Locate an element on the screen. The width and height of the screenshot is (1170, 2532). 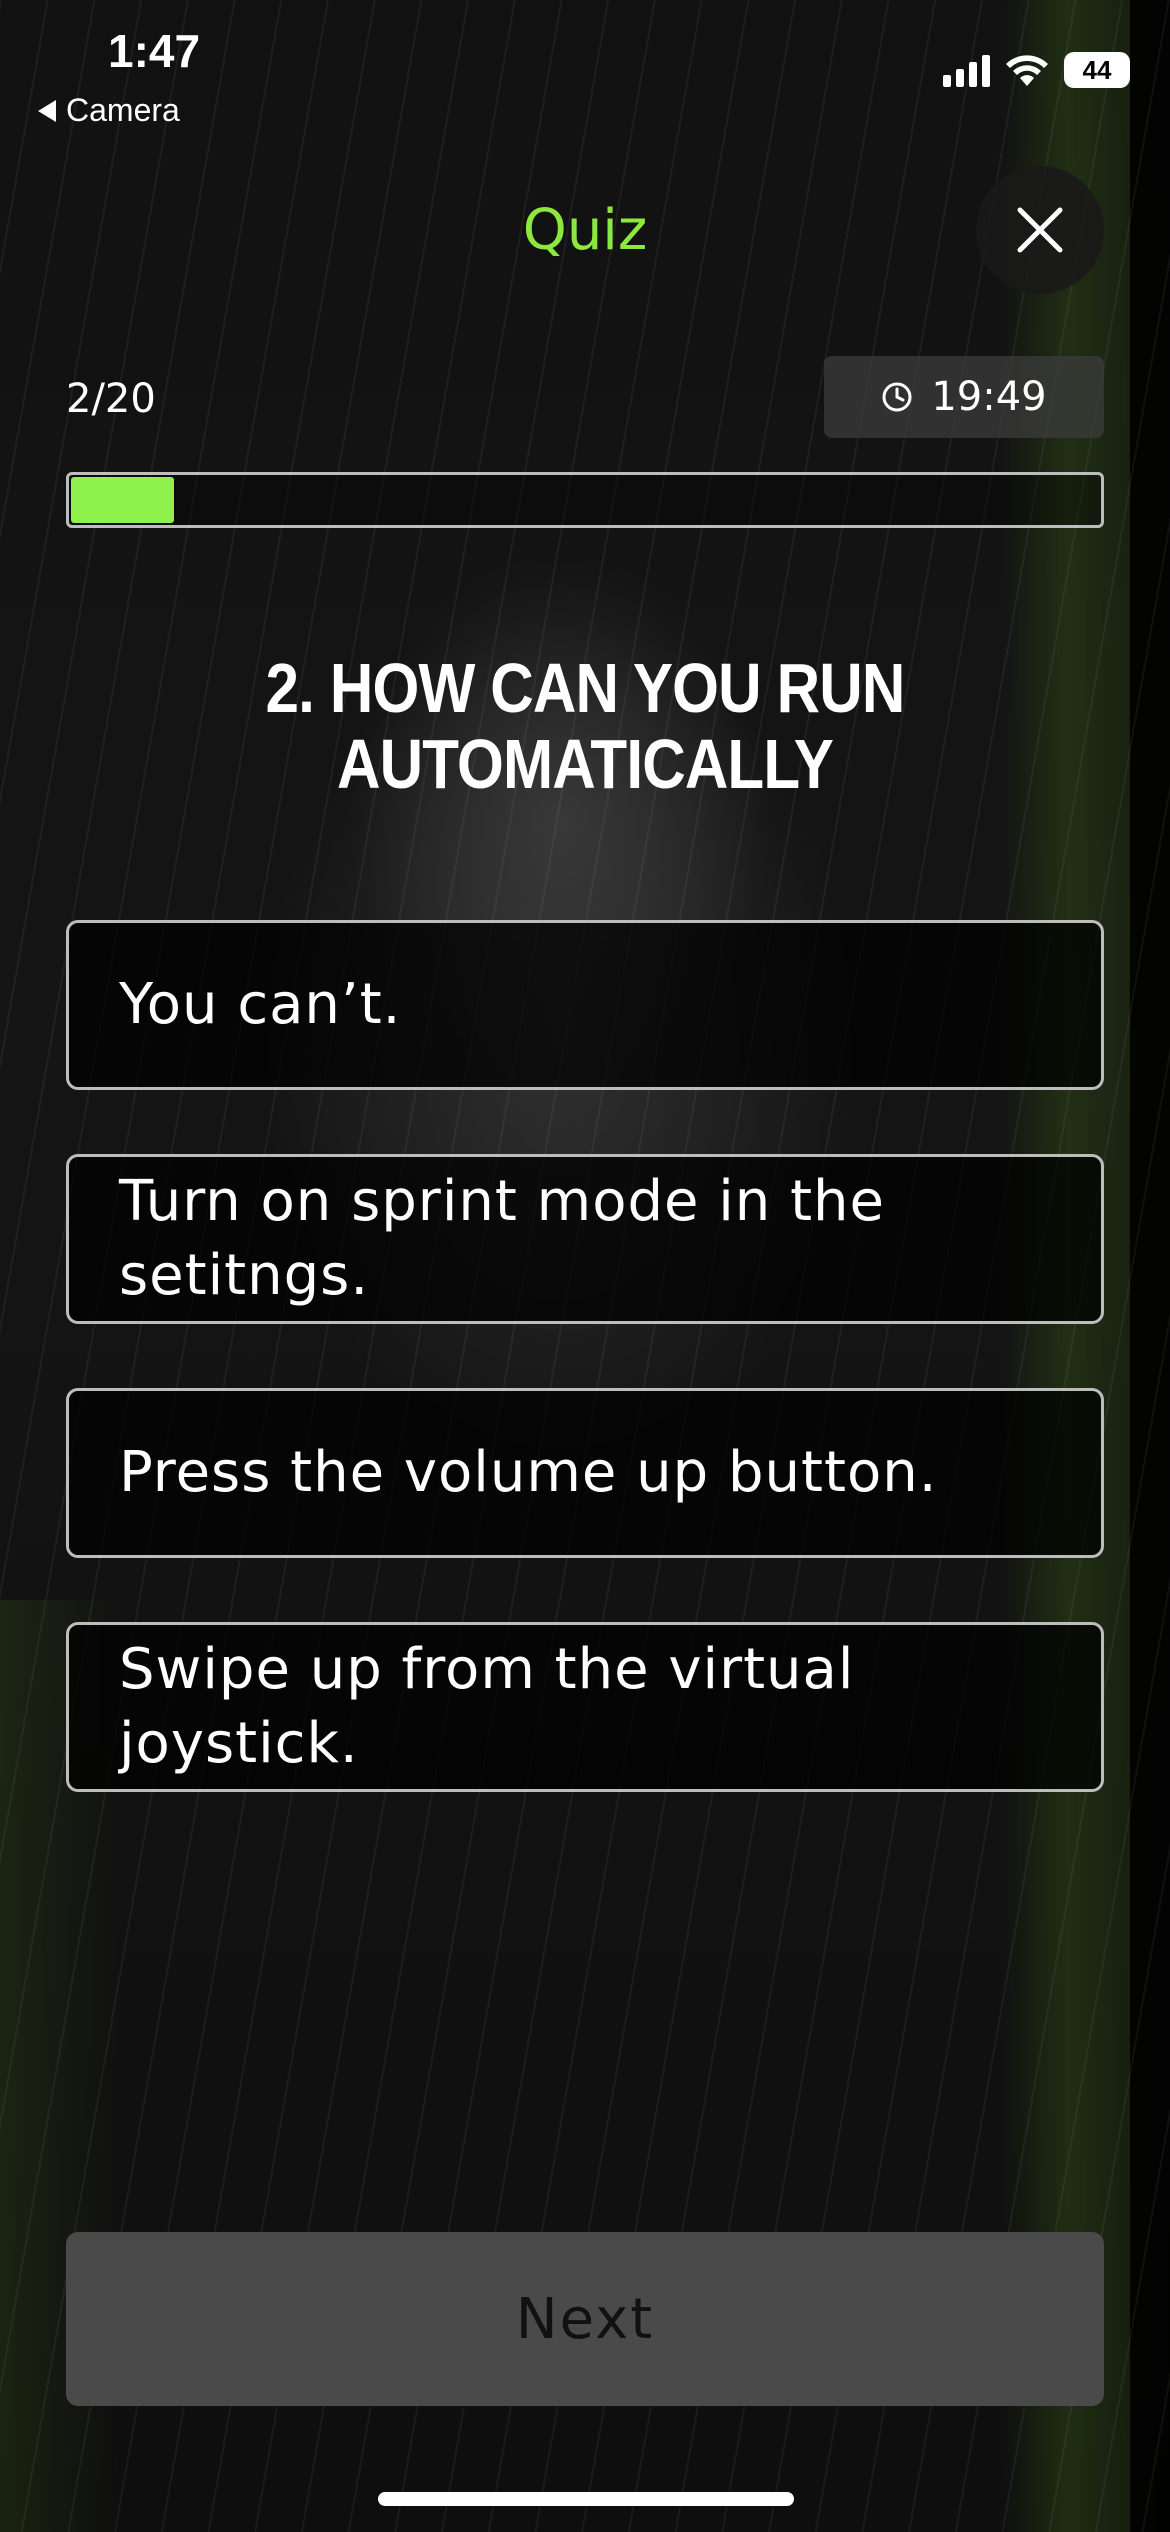
cellular-signal-icon is located at coordinates (966, 70).